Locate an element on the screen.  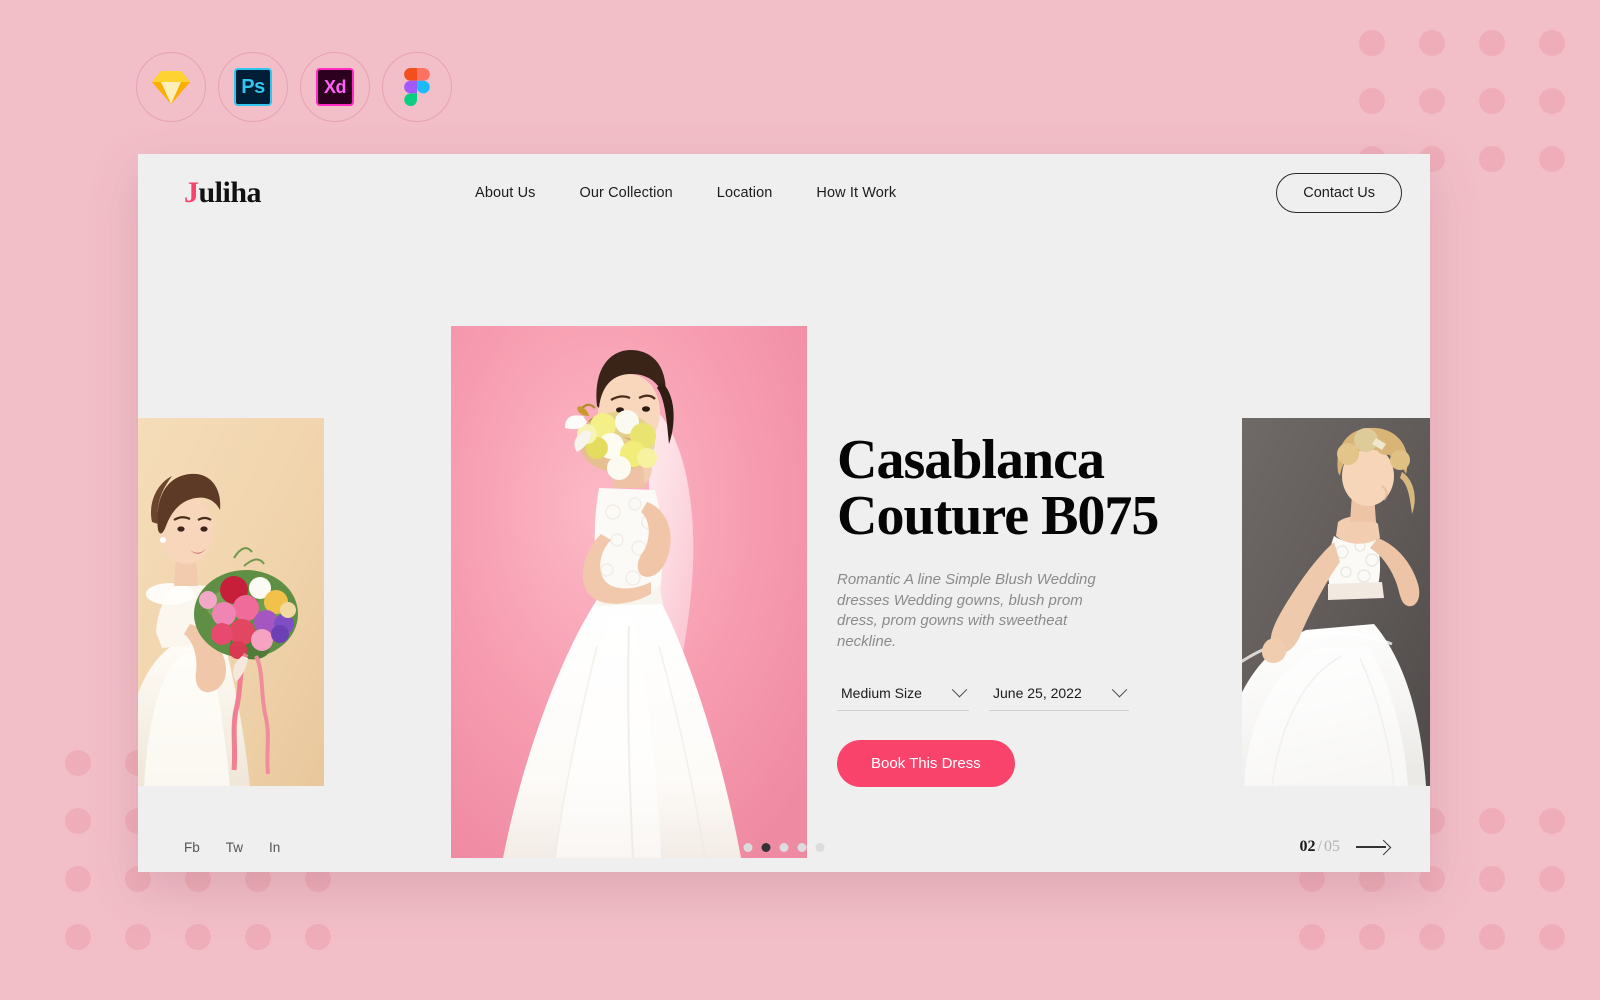
social-link-linkedin: In is located at coordinates (274, 847).